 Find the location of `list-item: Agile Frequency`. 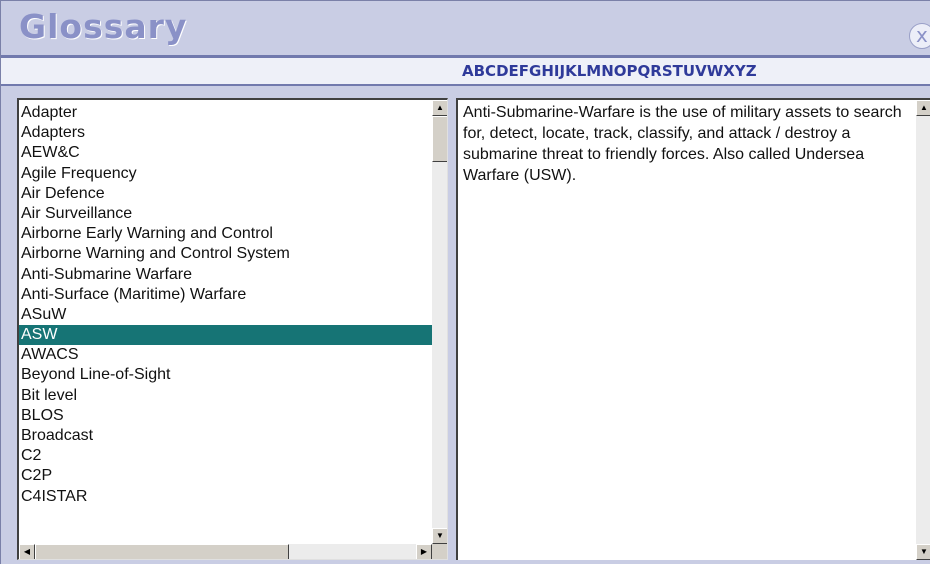

list-item: Agile Frequency is located at coordinates (226, 174).